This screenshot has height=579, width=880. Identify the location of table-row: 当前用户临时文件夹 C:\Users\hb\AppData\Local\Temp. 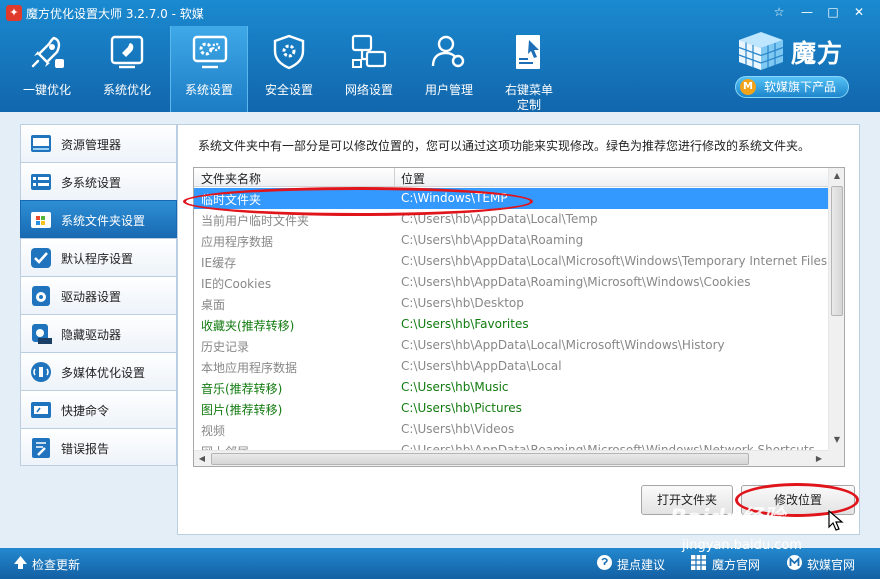
(511, 219).